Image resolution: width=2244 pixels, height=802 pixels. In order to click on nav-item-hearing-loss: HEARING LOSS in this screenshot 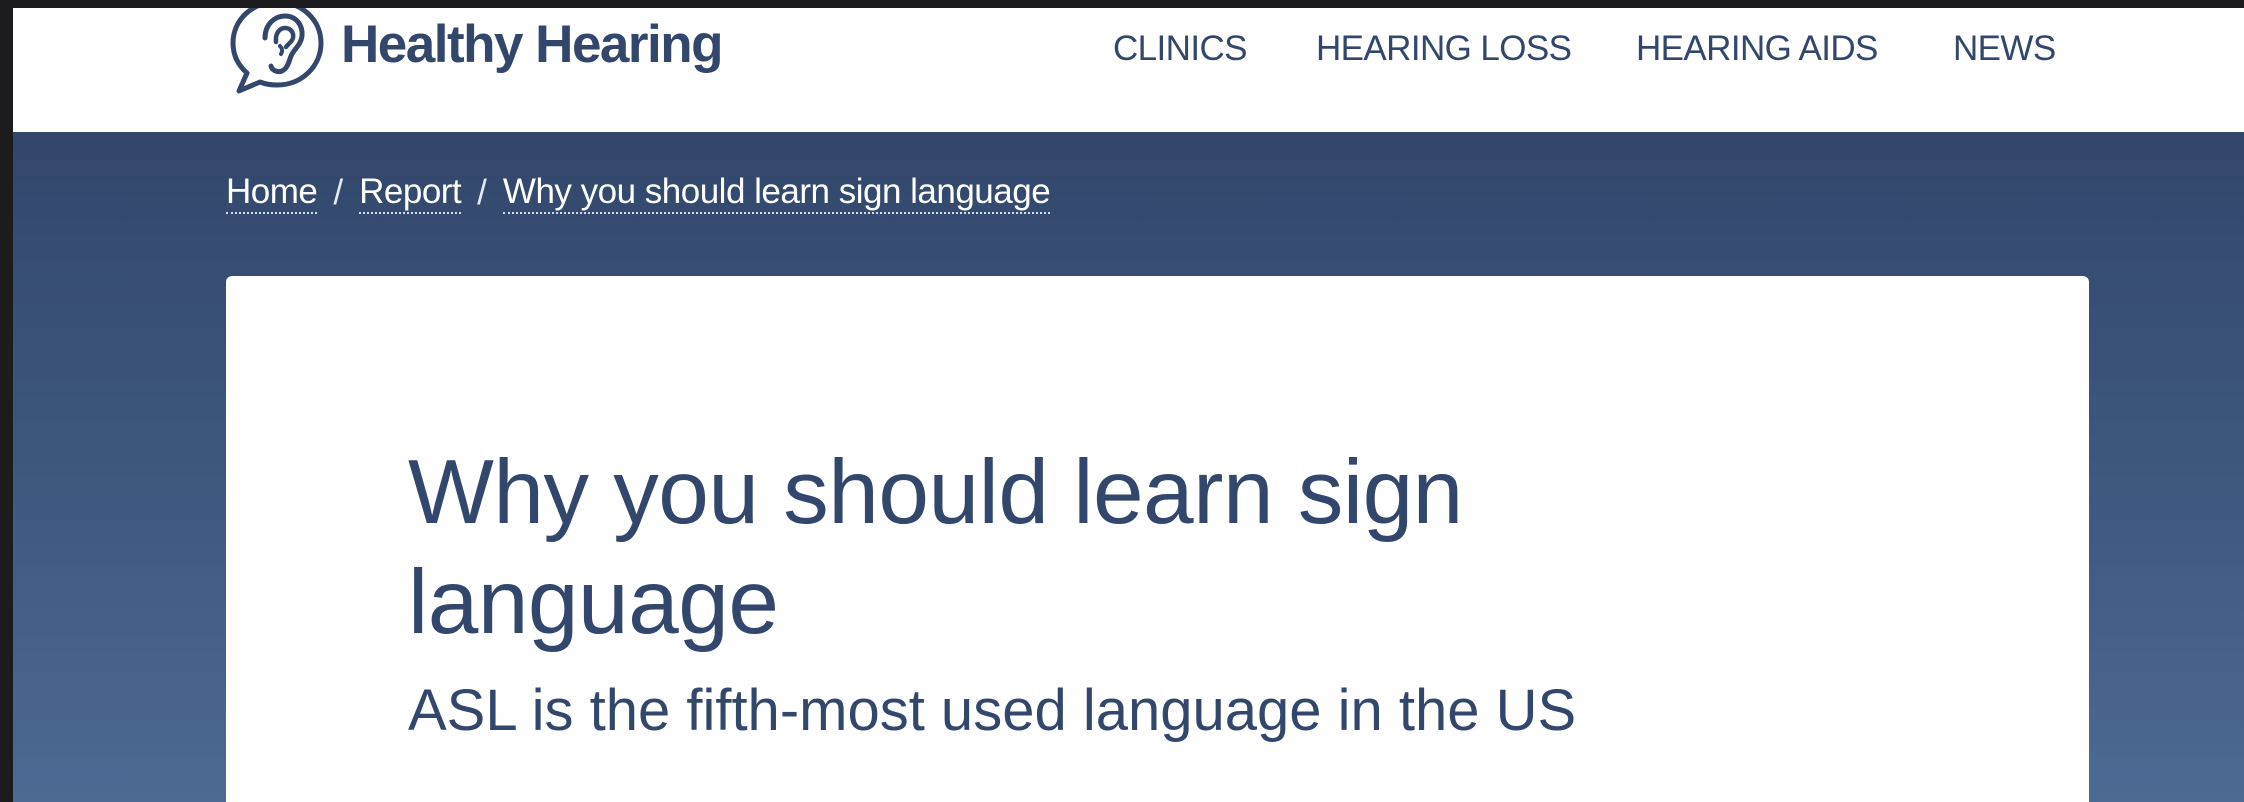, I will do `click(1444, 49)`.